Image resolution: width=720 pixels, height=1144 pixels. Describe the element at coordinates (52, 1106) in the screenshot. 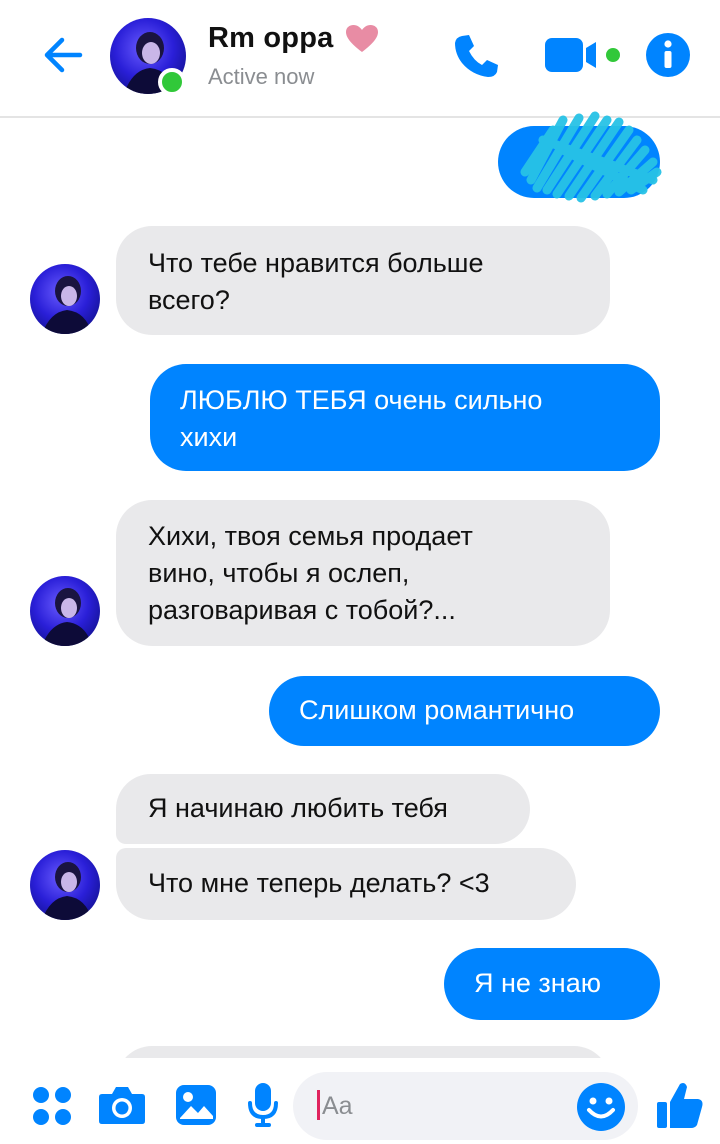

I see `apps-icon` at that location.